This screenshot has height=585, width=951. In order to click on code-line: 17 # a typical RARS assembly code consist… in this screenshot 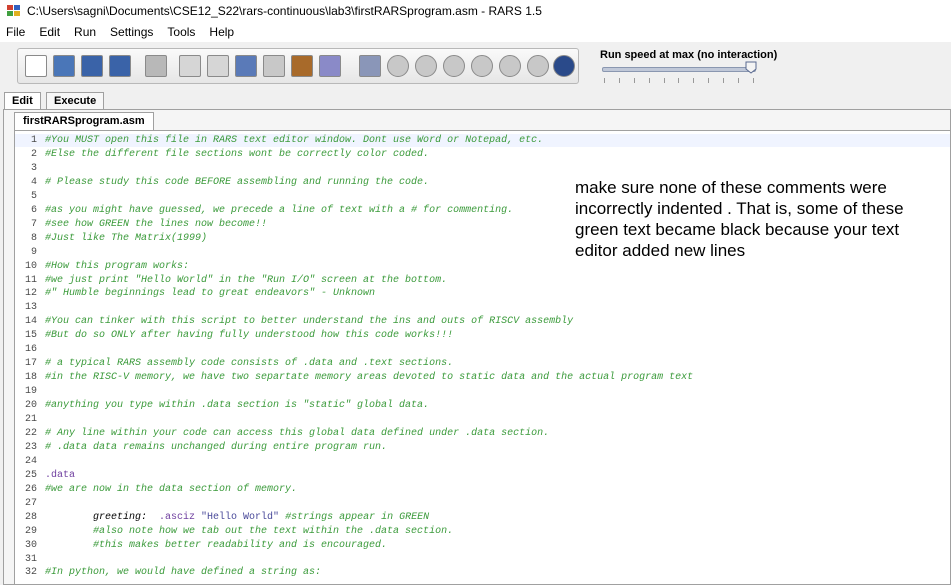, I will do `click(482, 363)`.